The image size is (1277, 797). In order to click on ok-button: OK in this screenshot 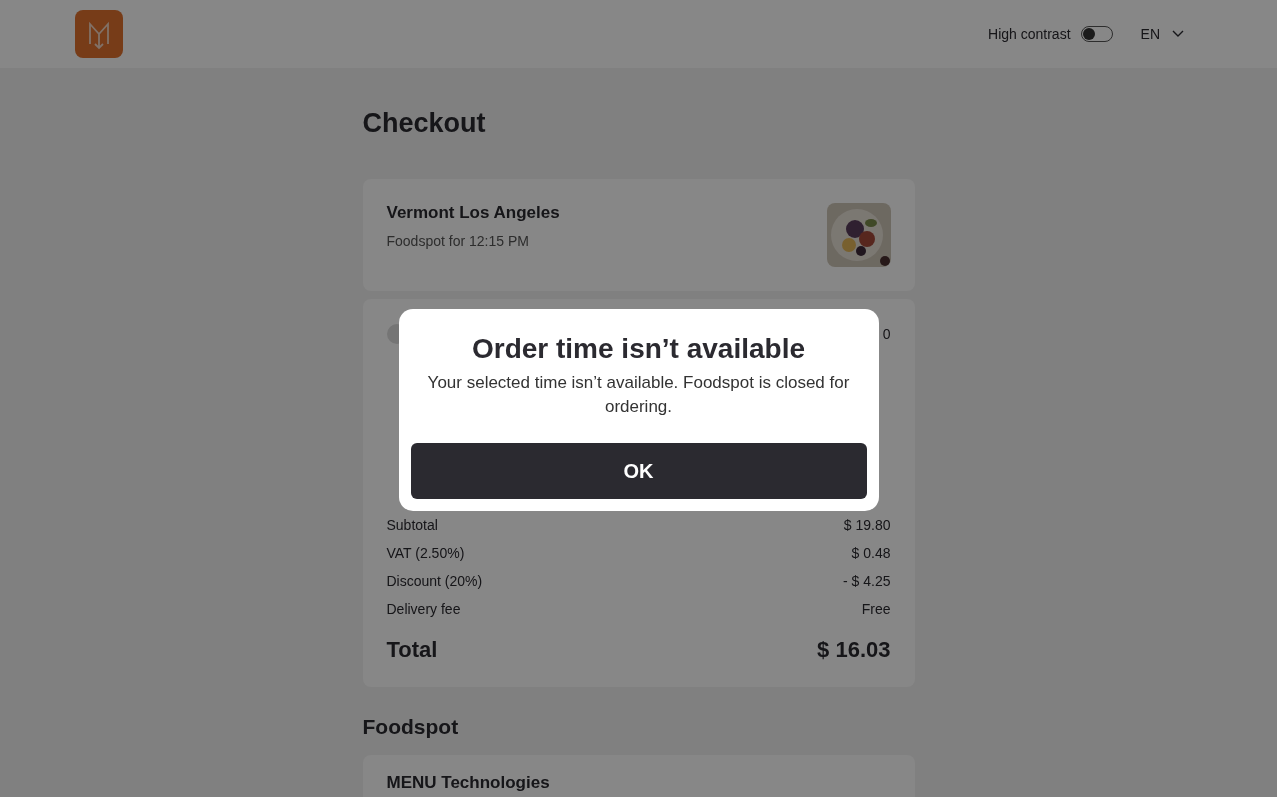, I will do `click(638, 471)`.